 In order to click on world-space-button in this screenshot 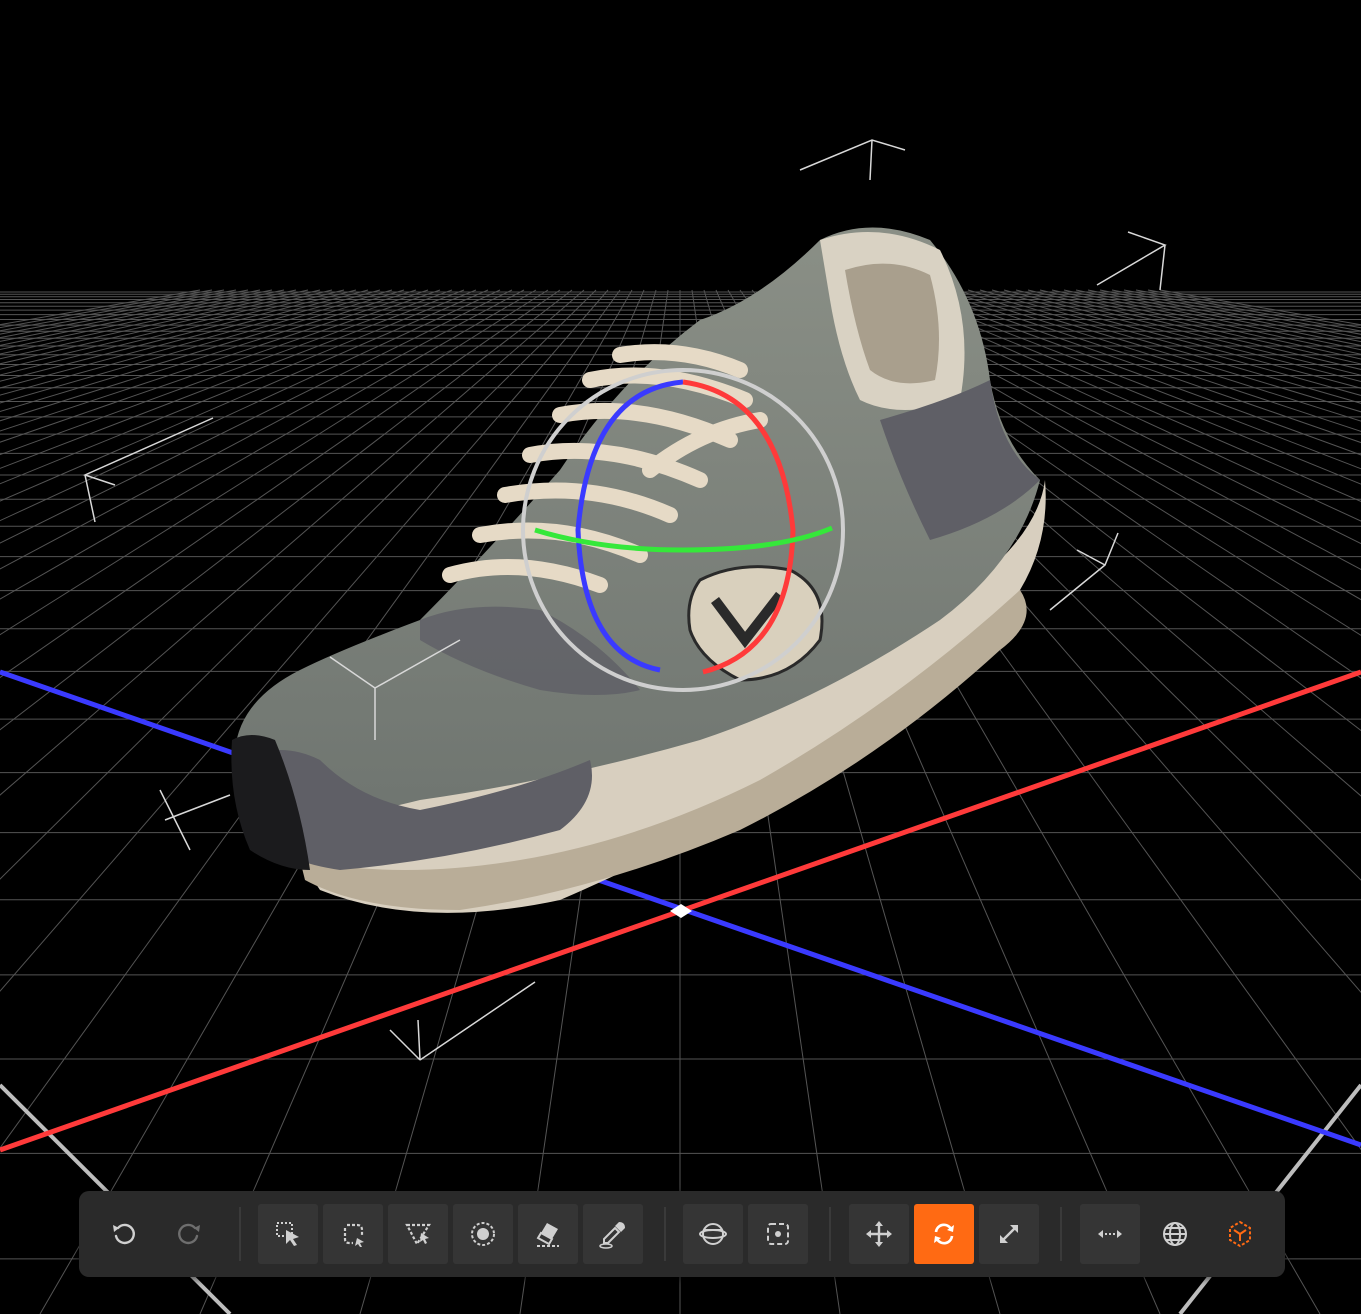, I will do `click(1175, 1234)`.